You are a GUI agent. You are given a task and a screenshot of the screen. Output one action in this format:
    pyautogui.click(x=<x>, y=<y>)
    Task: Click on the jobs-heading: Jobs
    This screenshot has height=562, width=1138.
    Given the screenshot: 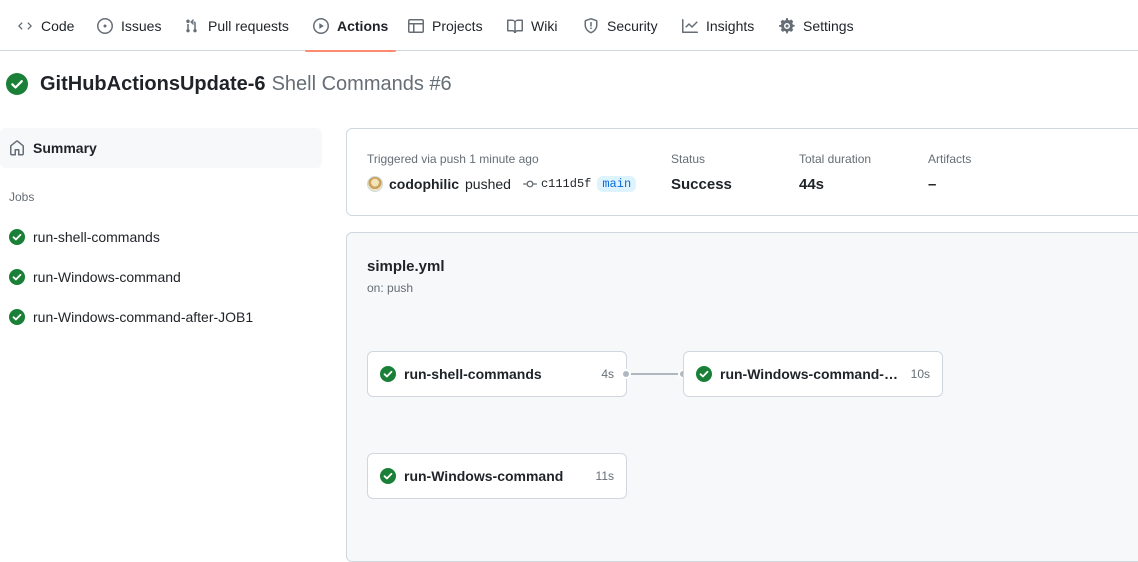 What is the action you would take?
    pyautogui.click(x=22, y=197)
    